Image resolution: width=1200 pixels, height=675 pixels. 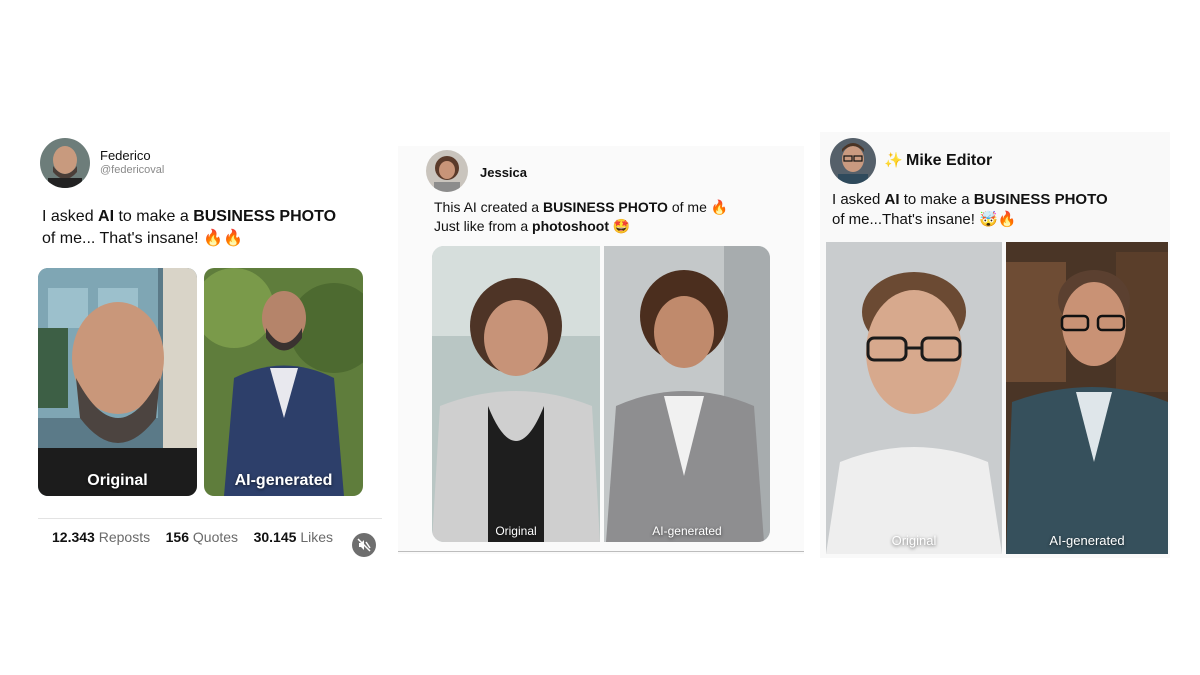 I want to click on reposts-label: Reposts, so click(x=124, y=537).